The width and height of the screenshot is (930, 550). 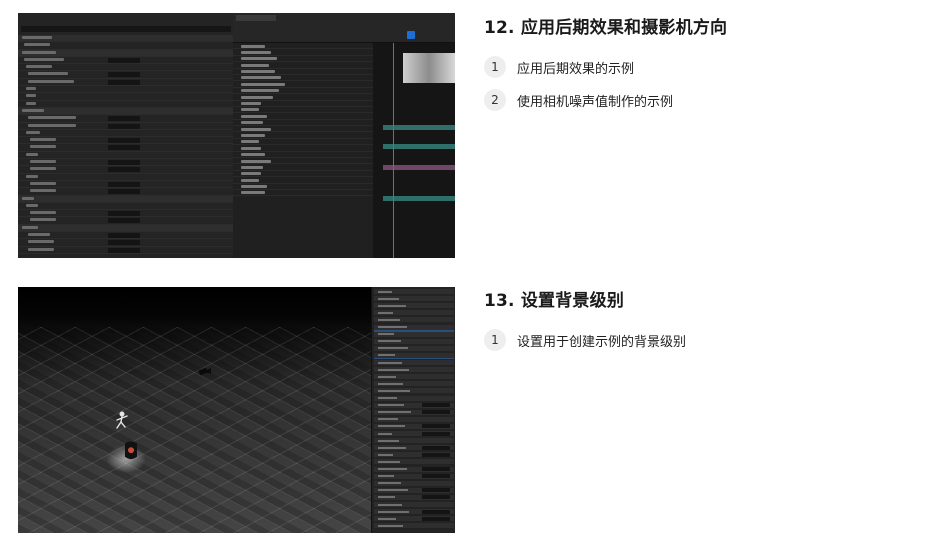 I want to click on timeline-playhead, so click(x=393, y=150).